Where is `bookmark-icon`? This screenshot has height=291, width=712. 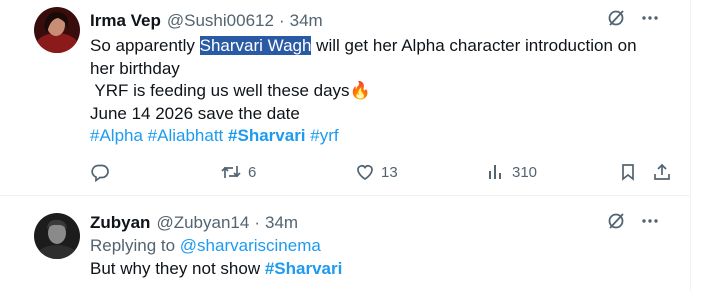 bookmark-icon is located at coordinates (628, 172).